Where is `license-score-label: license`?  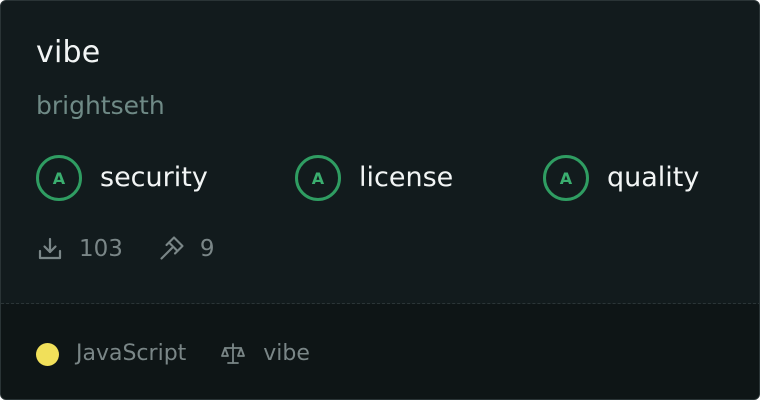
license-score-label: license is located at coordinates (406, 177).